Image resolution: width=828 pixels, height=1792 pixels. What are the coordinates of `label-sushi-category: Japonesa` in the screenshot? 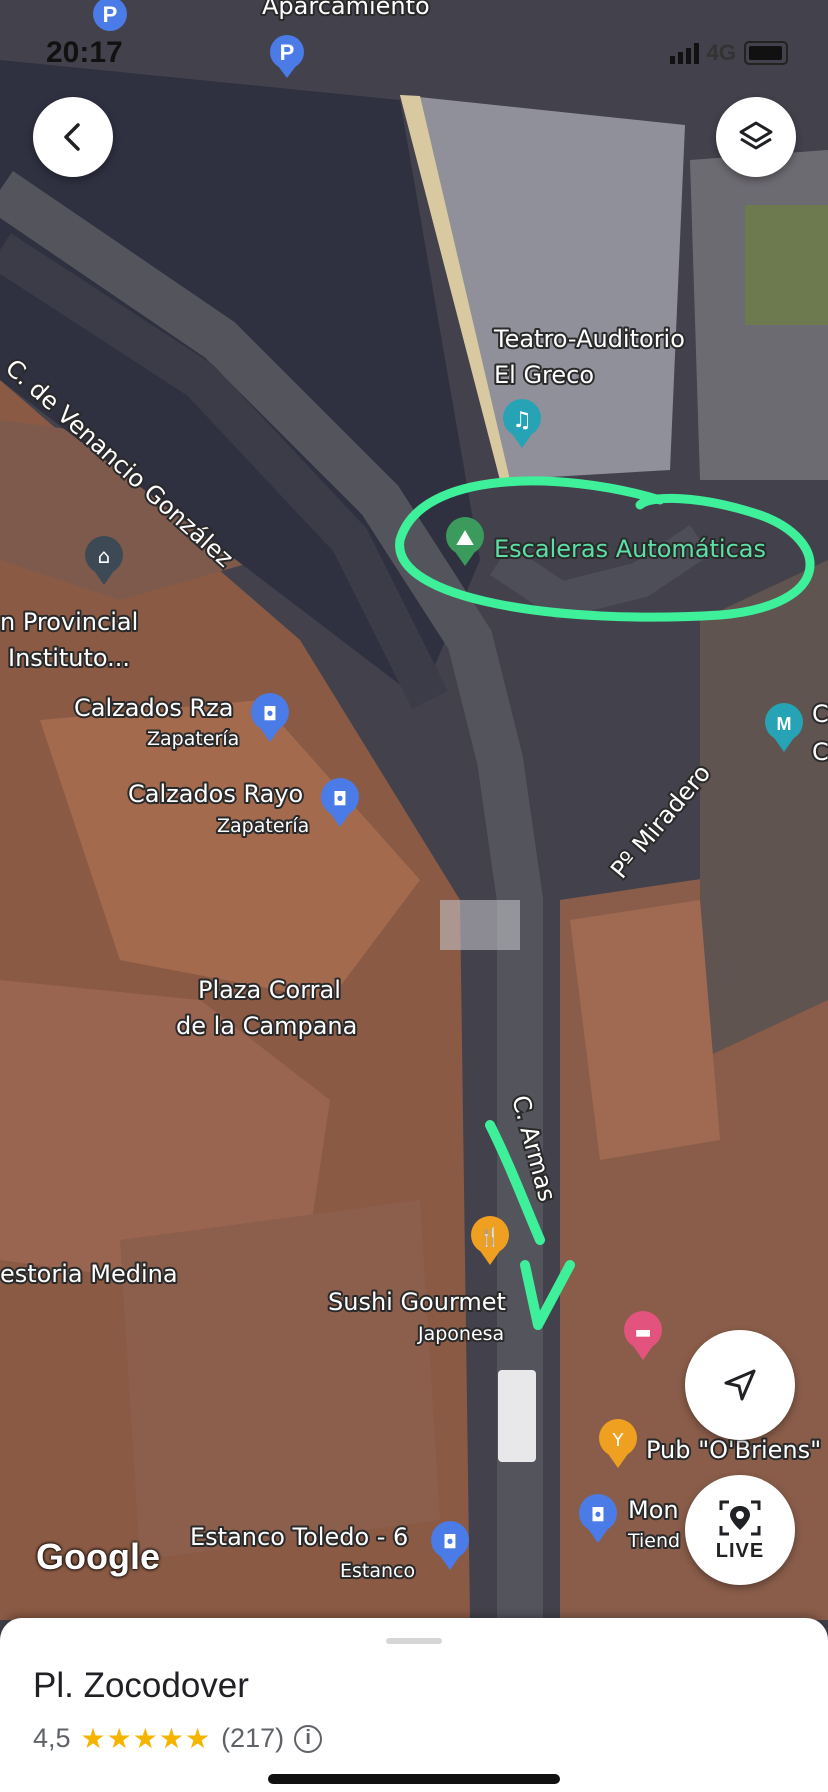 It's located at (460, 1334).